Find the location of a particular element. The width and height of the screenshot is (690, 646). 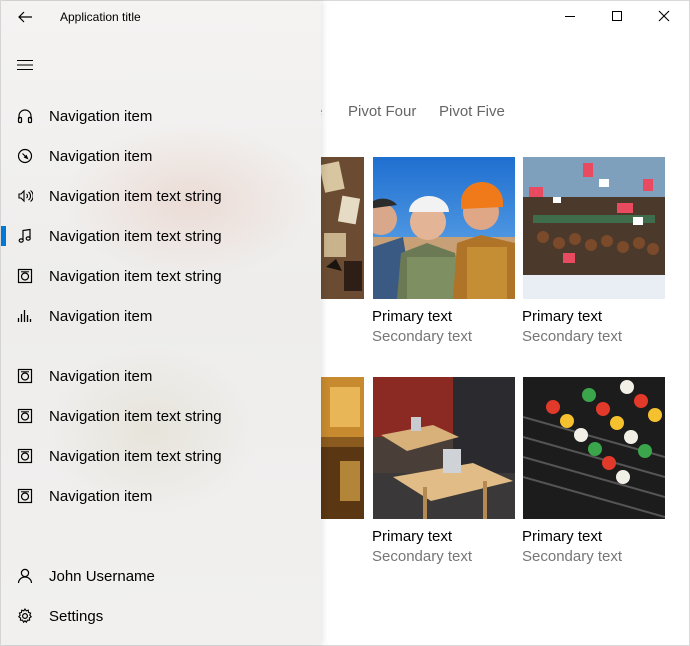

nav-item-2: Navigation item is located at coordinates (161, 156).